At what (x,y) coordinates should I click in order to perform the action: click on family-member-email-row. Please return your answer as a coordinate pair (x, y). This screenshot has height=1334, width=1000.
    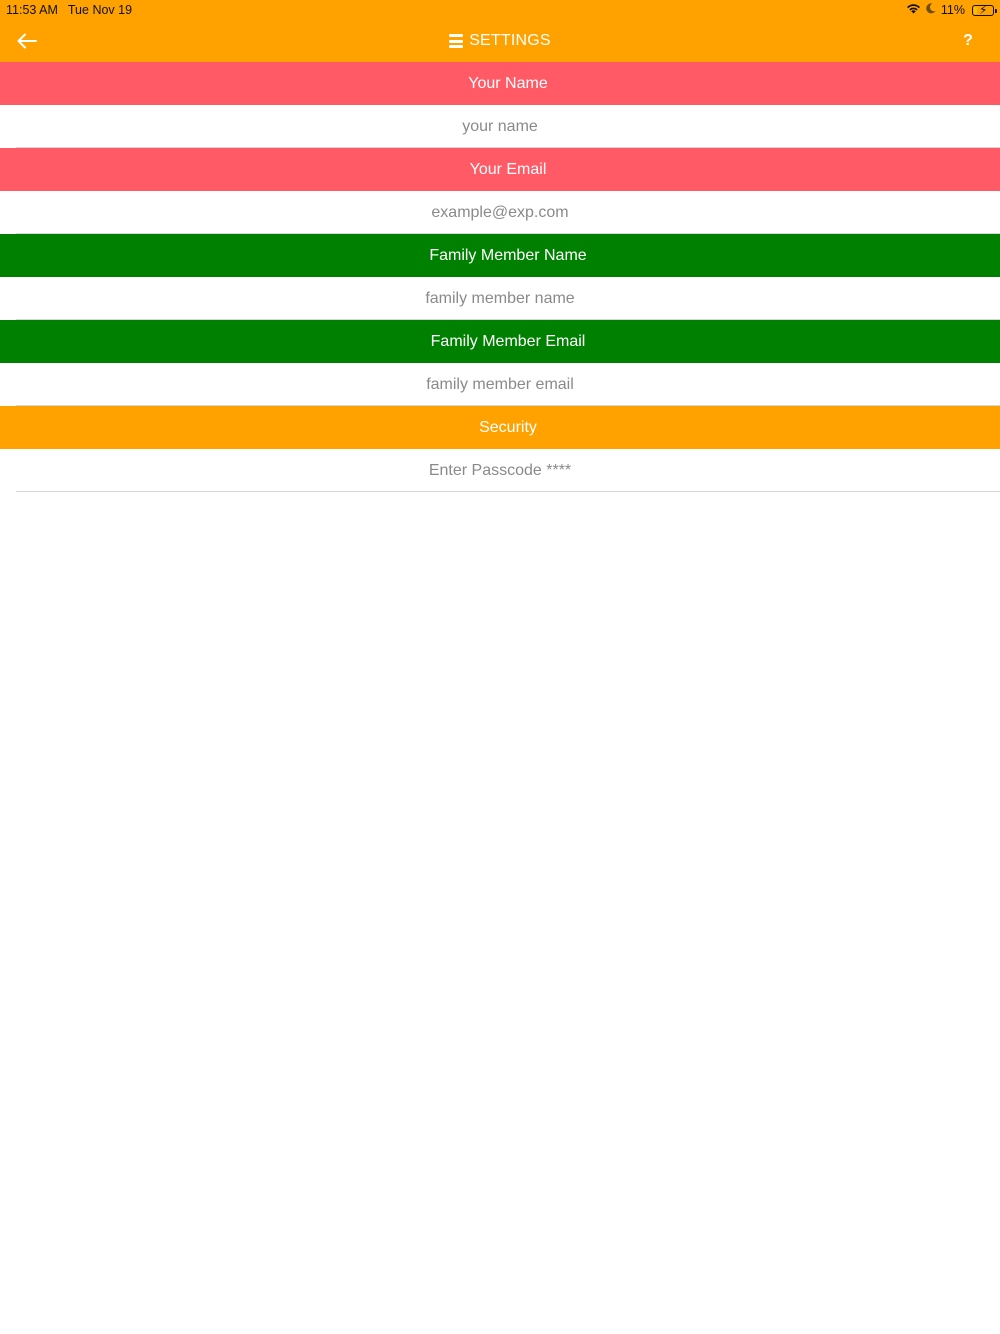
    Looking at the image, I should click on (500, 384).